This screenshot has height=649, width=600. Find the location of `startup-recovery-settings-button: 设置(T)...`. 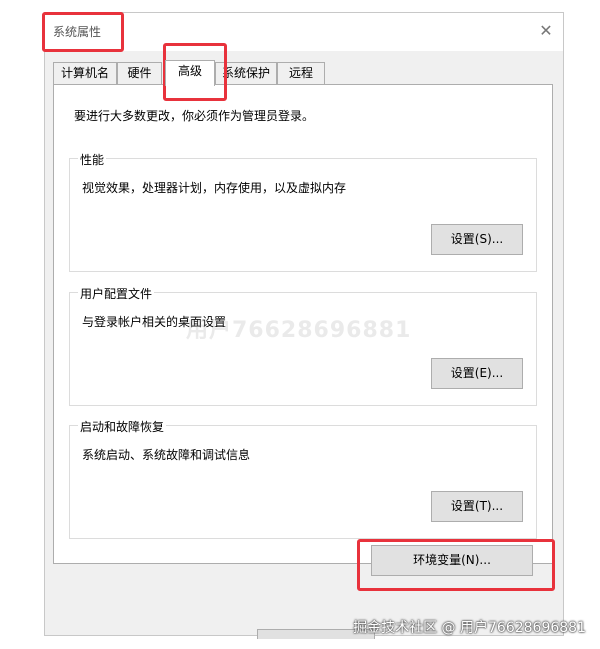

startup-recovery-settings-button: 设置(T)... is located at coordinates (477, 506).